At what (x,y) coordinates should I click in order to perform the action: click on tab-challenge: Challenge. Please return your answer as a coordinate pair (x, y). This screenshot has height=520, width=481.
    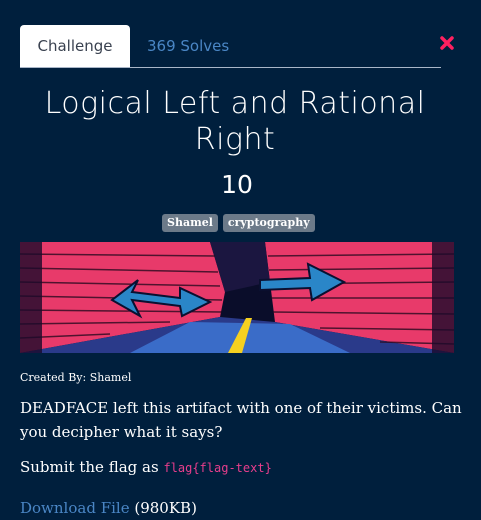
    Looking at the image, I should click on (75, 46).